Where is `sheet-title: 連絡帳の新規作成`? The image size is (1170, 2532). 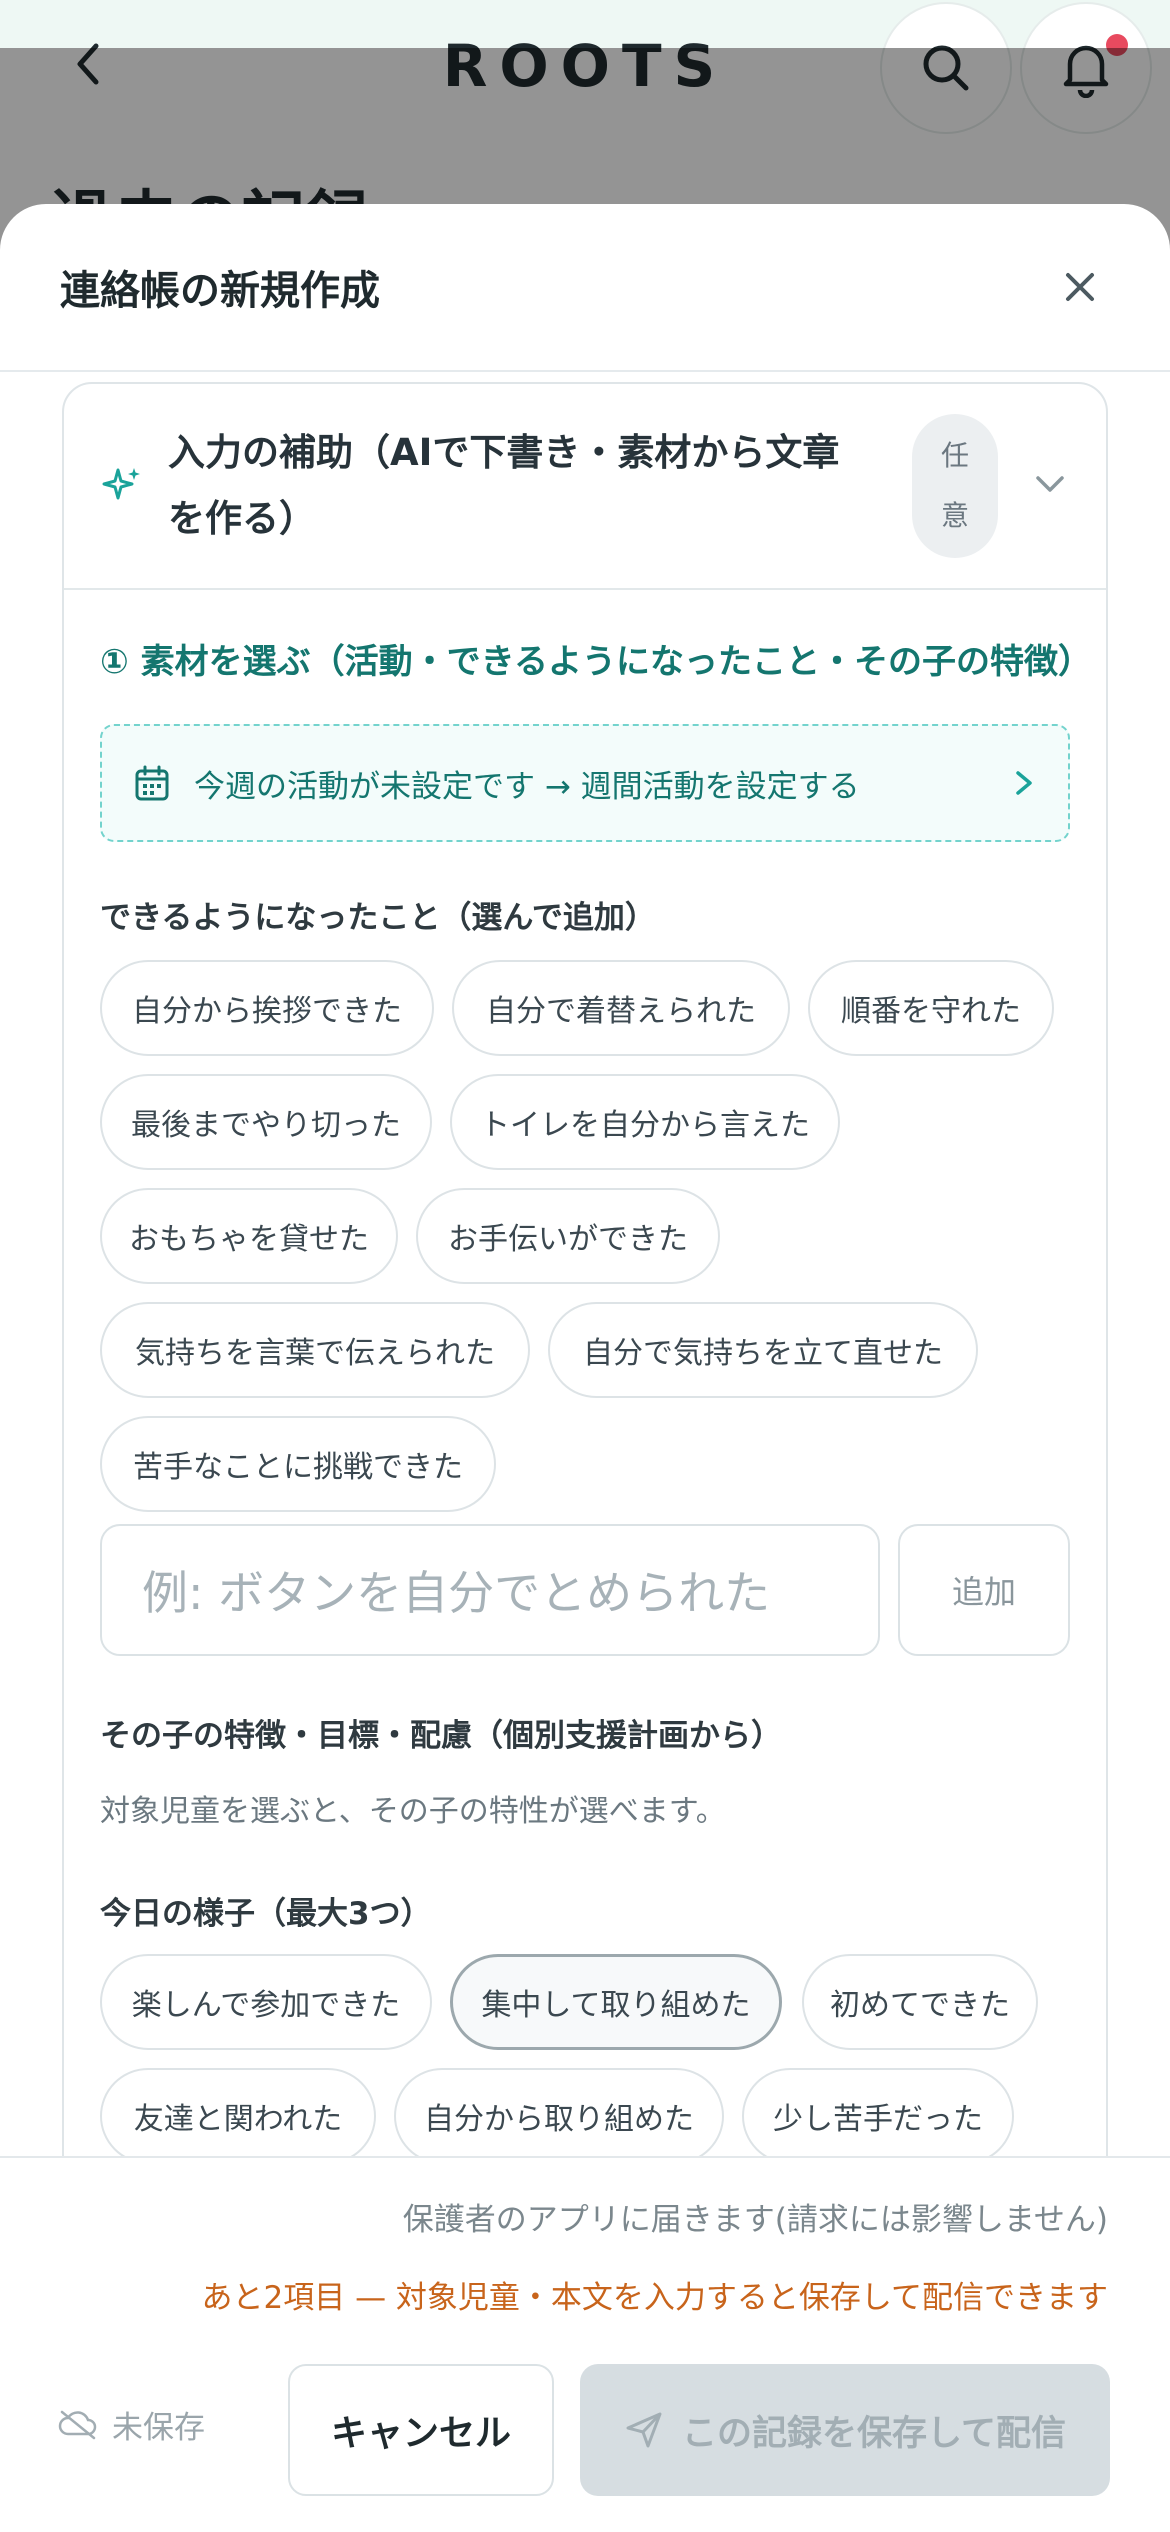 sheet-title: 連絡帳の新規作成 is located at coordinates (220, 291).